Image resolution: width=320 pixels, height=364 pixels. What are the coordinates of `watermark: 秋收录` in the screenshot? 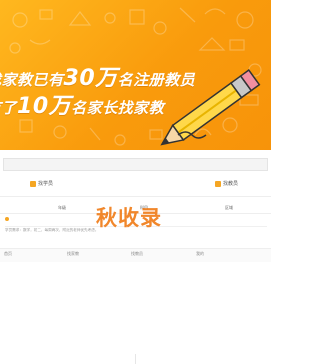 It's located at (129, 218).